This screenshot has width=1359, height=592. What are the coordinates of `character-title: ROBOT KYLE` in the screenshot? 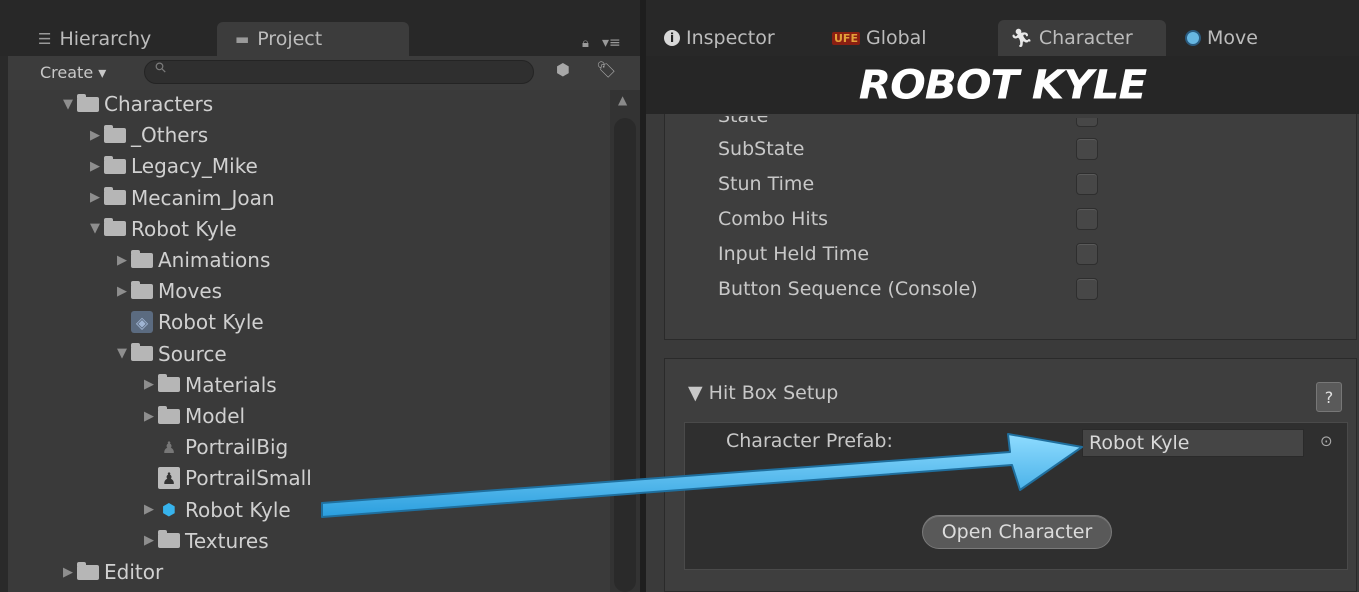 It's located at (1002, 84).